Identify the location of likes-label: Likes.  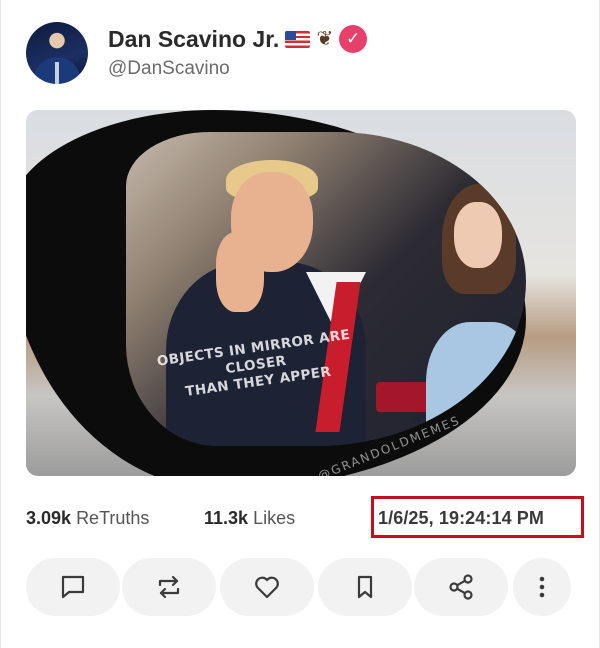
(274, 518).